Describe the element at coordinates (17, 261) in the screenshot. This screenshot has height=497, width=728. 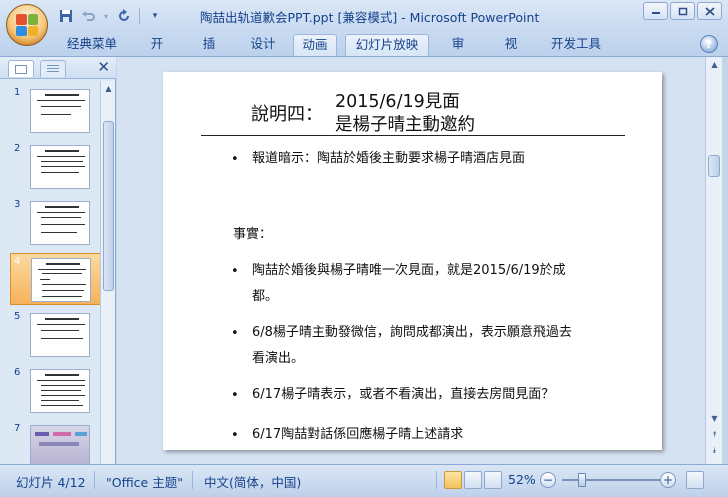
I see `slide-number: 4` at that location.